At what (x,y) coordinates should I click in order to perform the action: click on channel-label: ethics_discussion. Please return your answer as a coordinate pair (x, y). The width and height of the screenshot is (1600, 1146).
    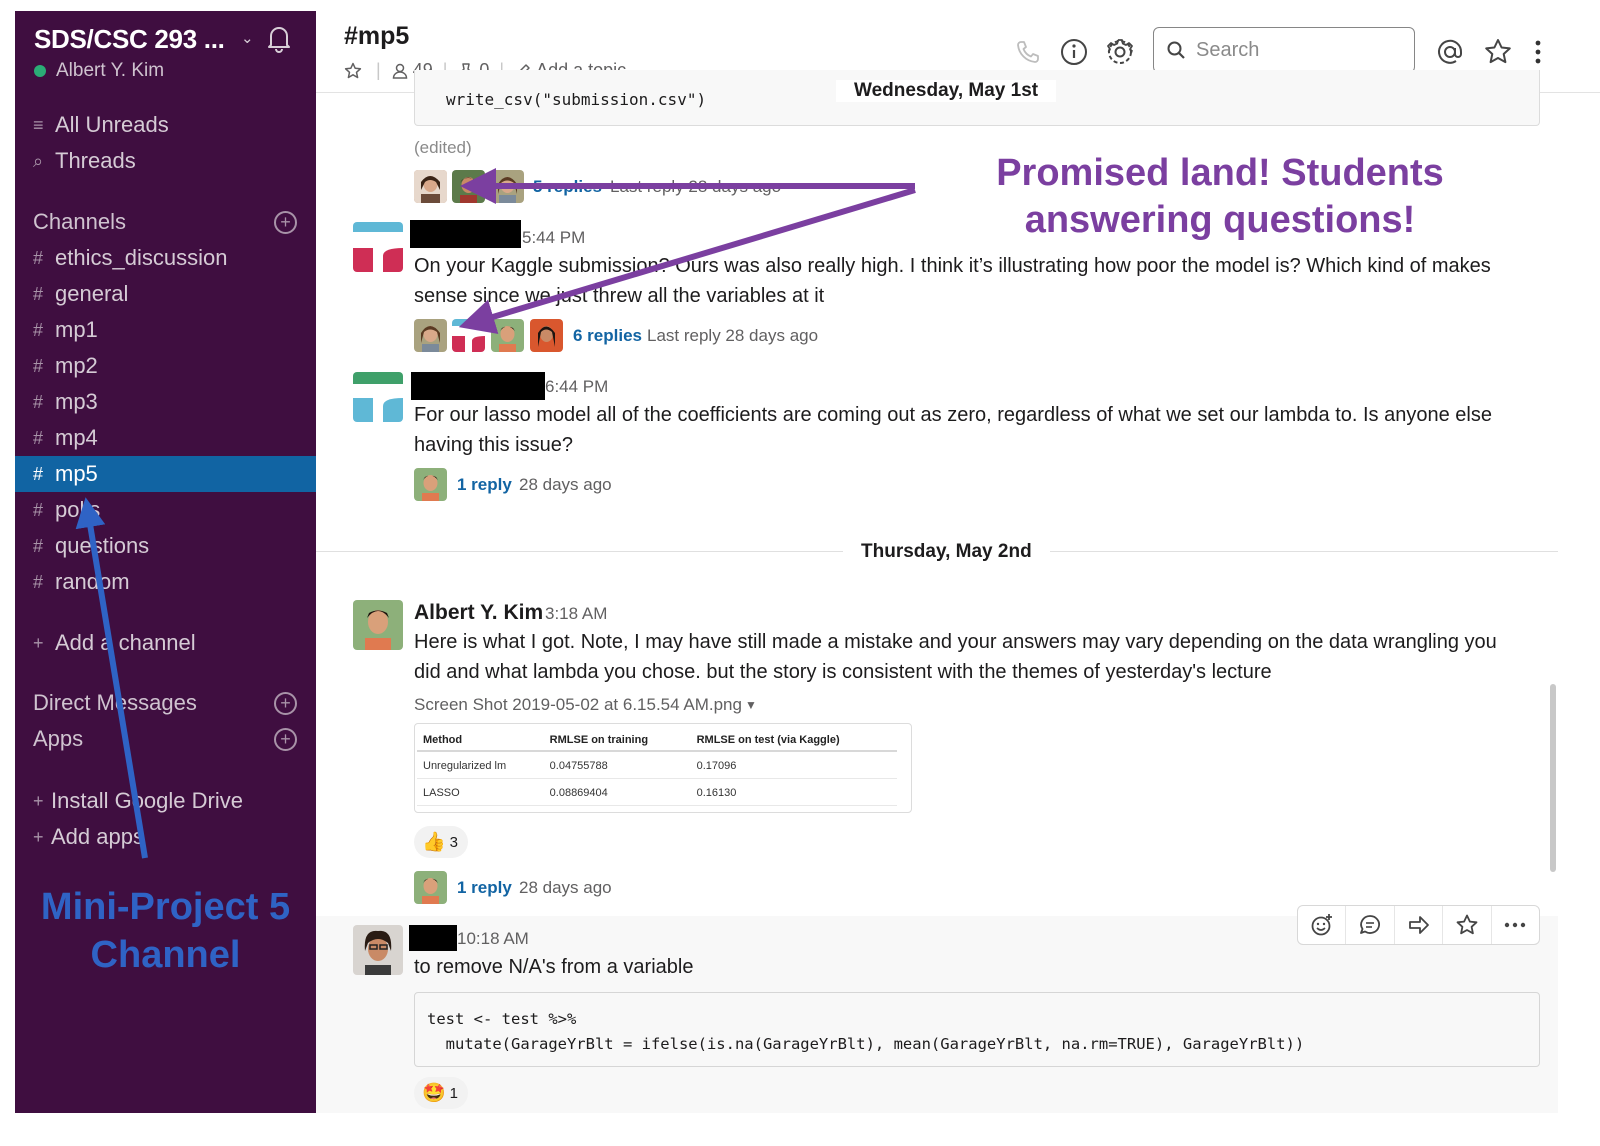
    Looking at the image, I should click on (141, 257).